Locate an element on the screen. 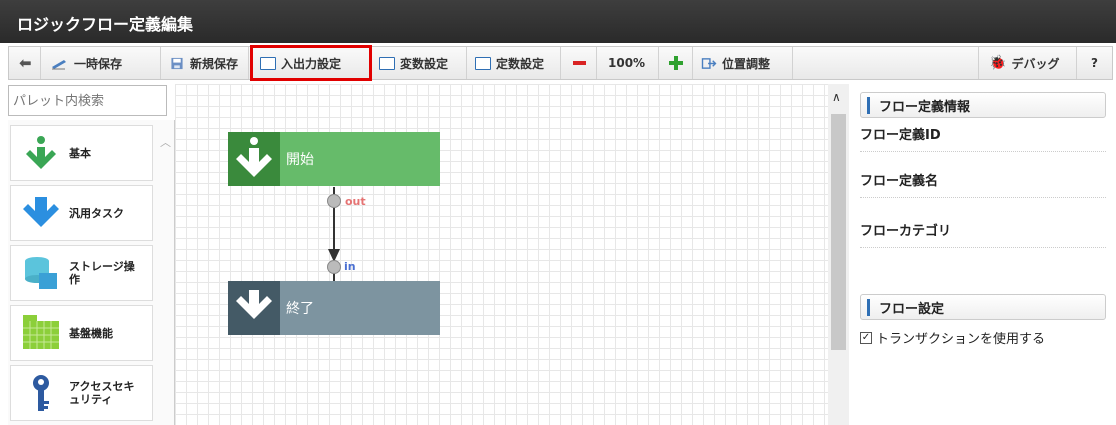 The width and height of the screenshot is (1116, 425). palette-item-generic-task: 汎用タスク is located at coordinates (81, 213).